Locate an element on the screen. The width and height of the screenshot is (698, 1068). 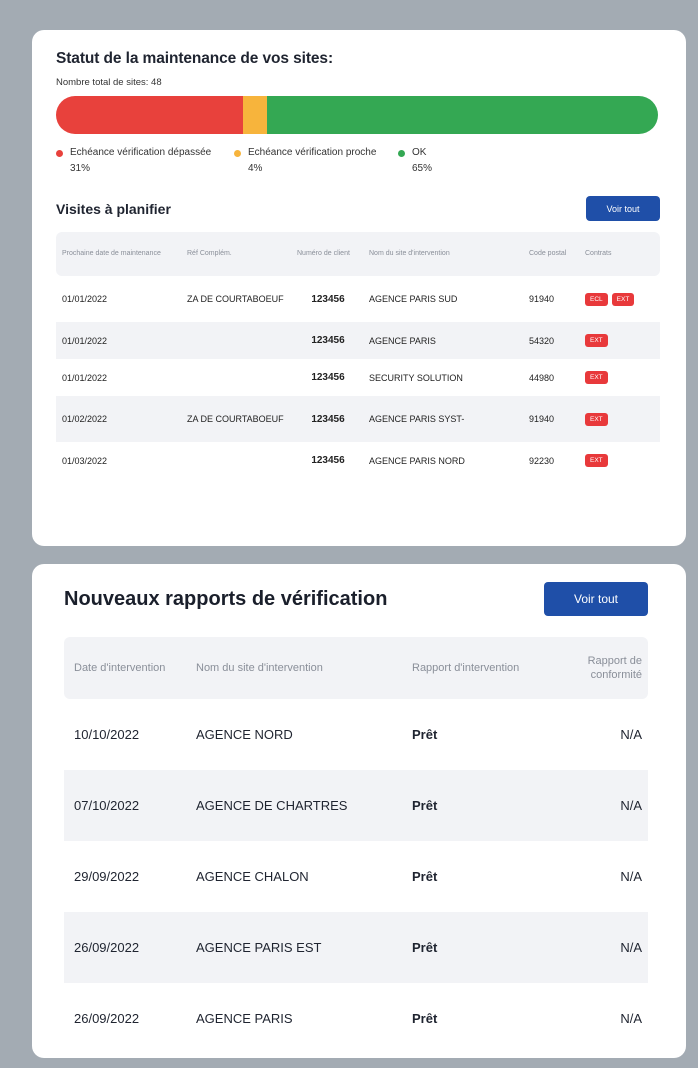
site-name-cell: AGENCE PARIS NORD is located at coordinates (417, 460).